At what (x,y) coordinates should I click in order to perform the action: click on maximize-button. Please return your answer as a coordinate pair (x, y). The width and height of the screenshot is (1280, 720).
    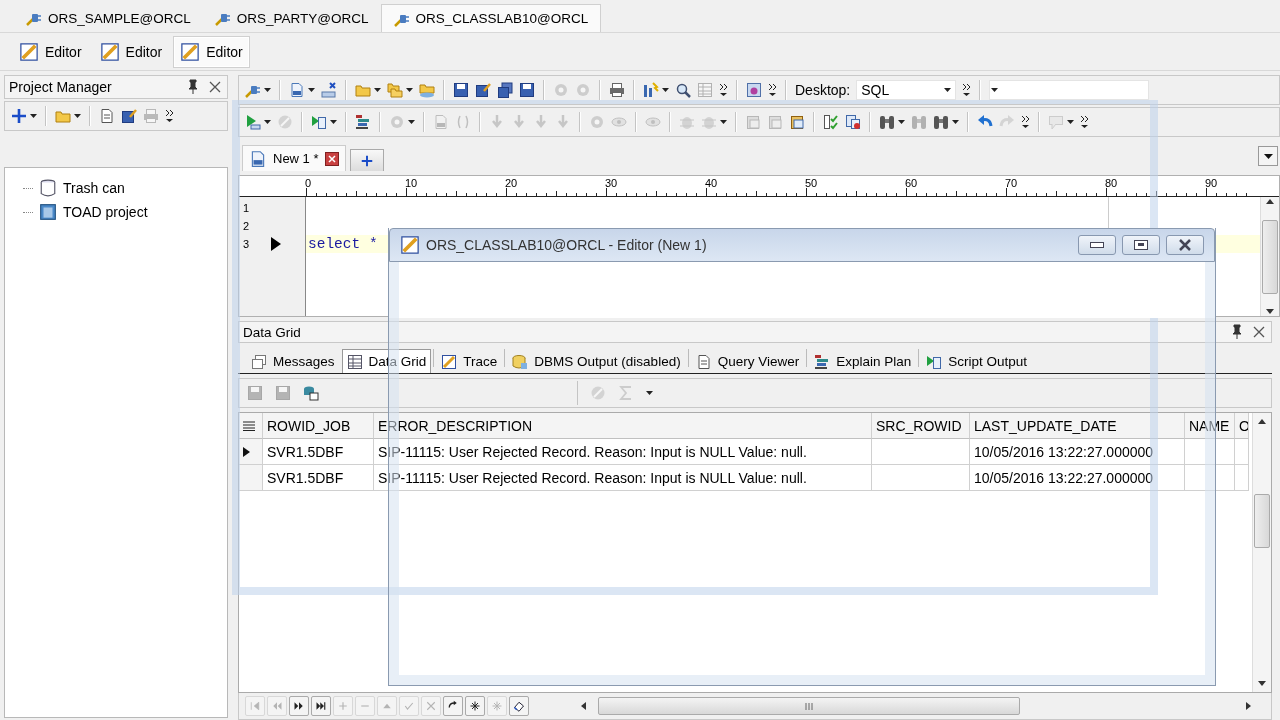
    Looking at the image, I should click on (1141, 245).